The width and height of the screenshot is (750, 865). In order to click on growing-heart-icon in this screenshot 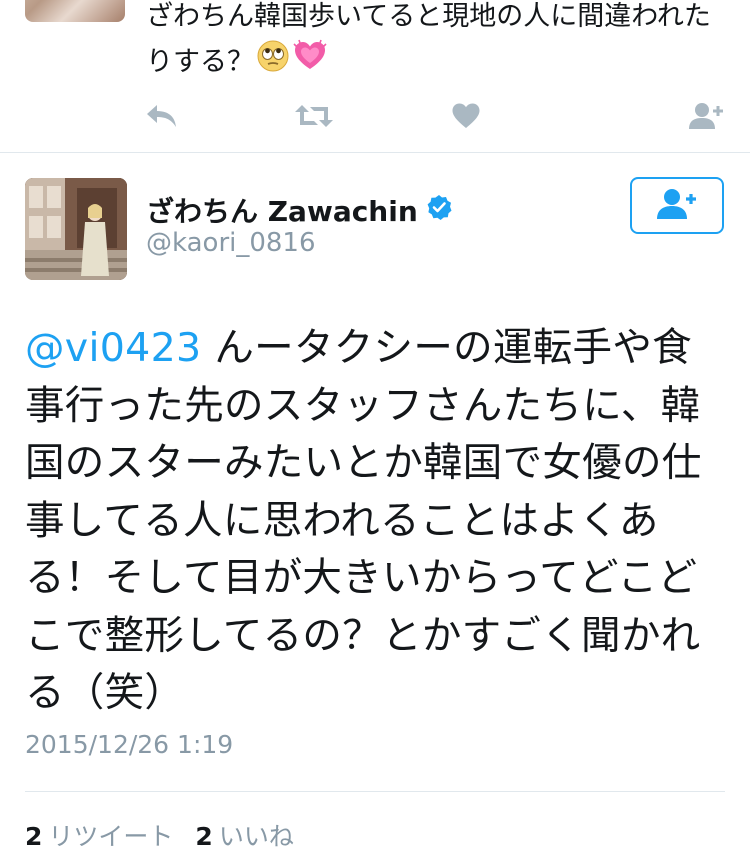, I will do `click(310, 63)`.